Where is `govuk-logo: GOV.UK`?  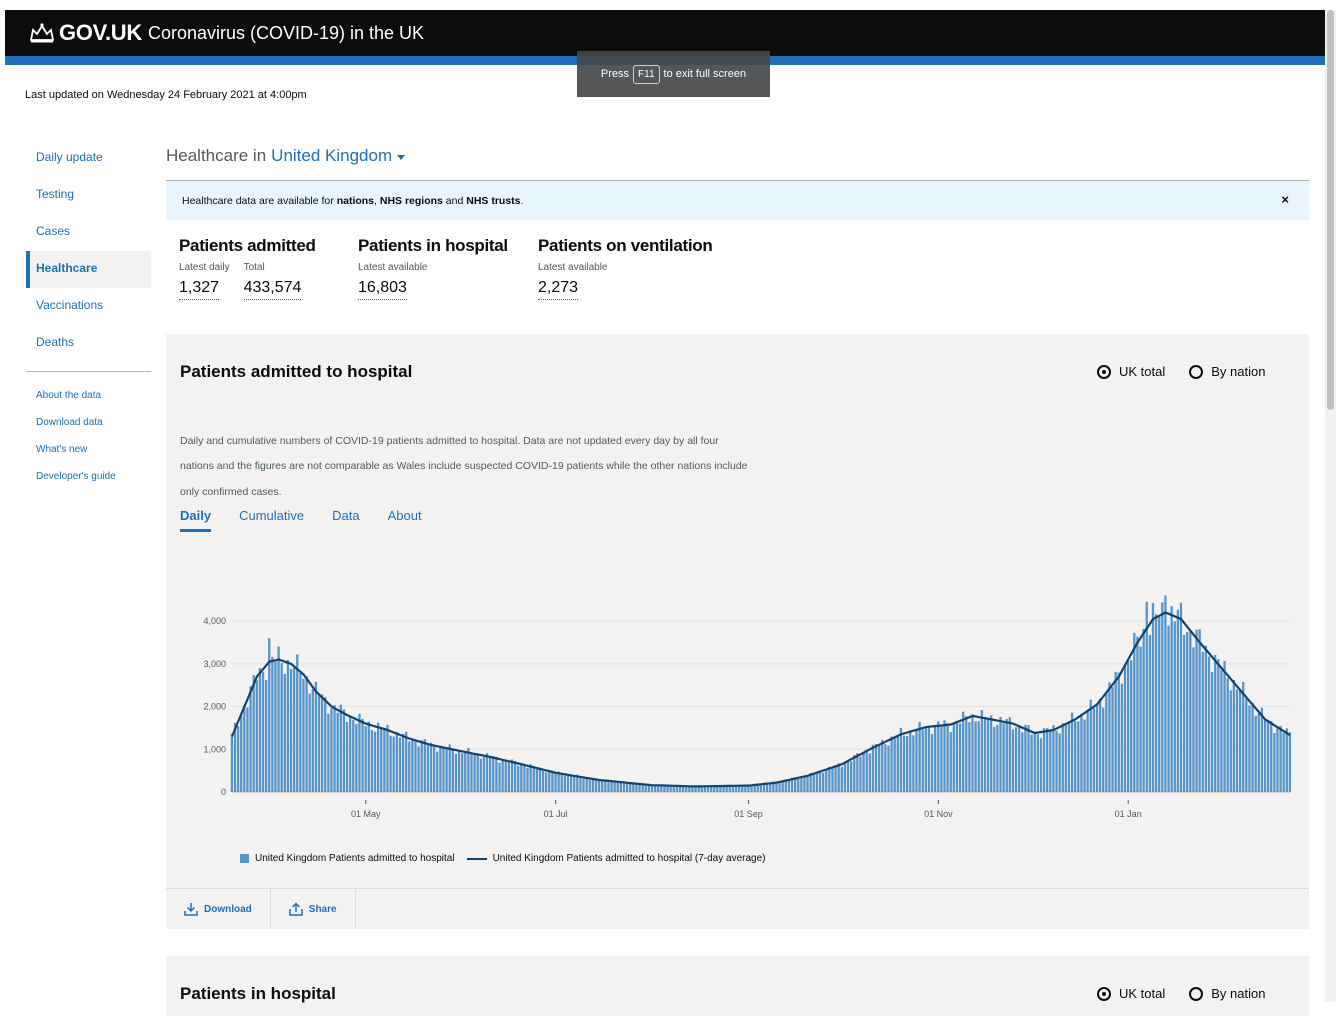
govuk-logo: GOV.UK is located at coordinates (100, 33).